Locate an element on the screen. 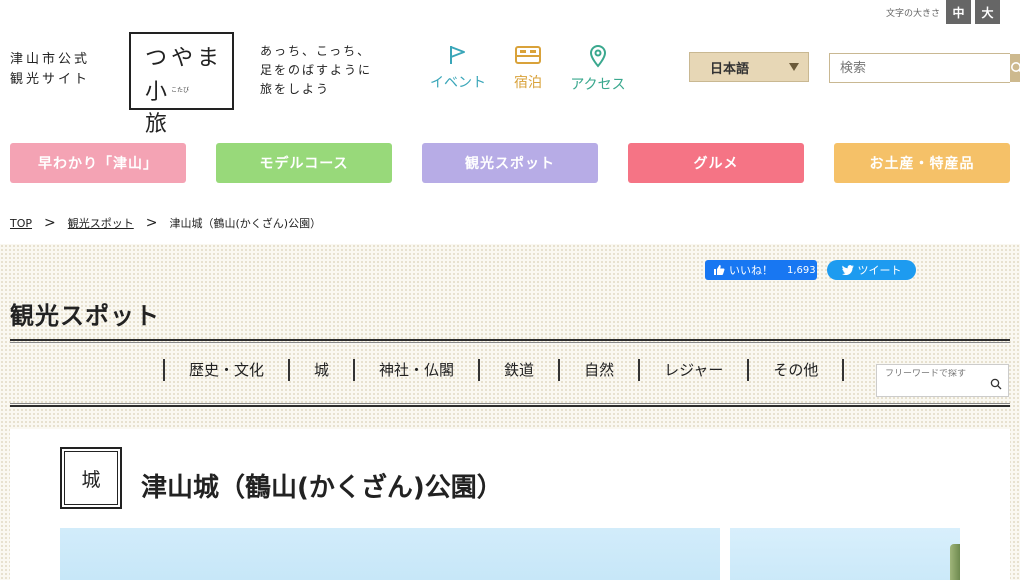  category-label: グルメ is located at coordinates (716, 164).